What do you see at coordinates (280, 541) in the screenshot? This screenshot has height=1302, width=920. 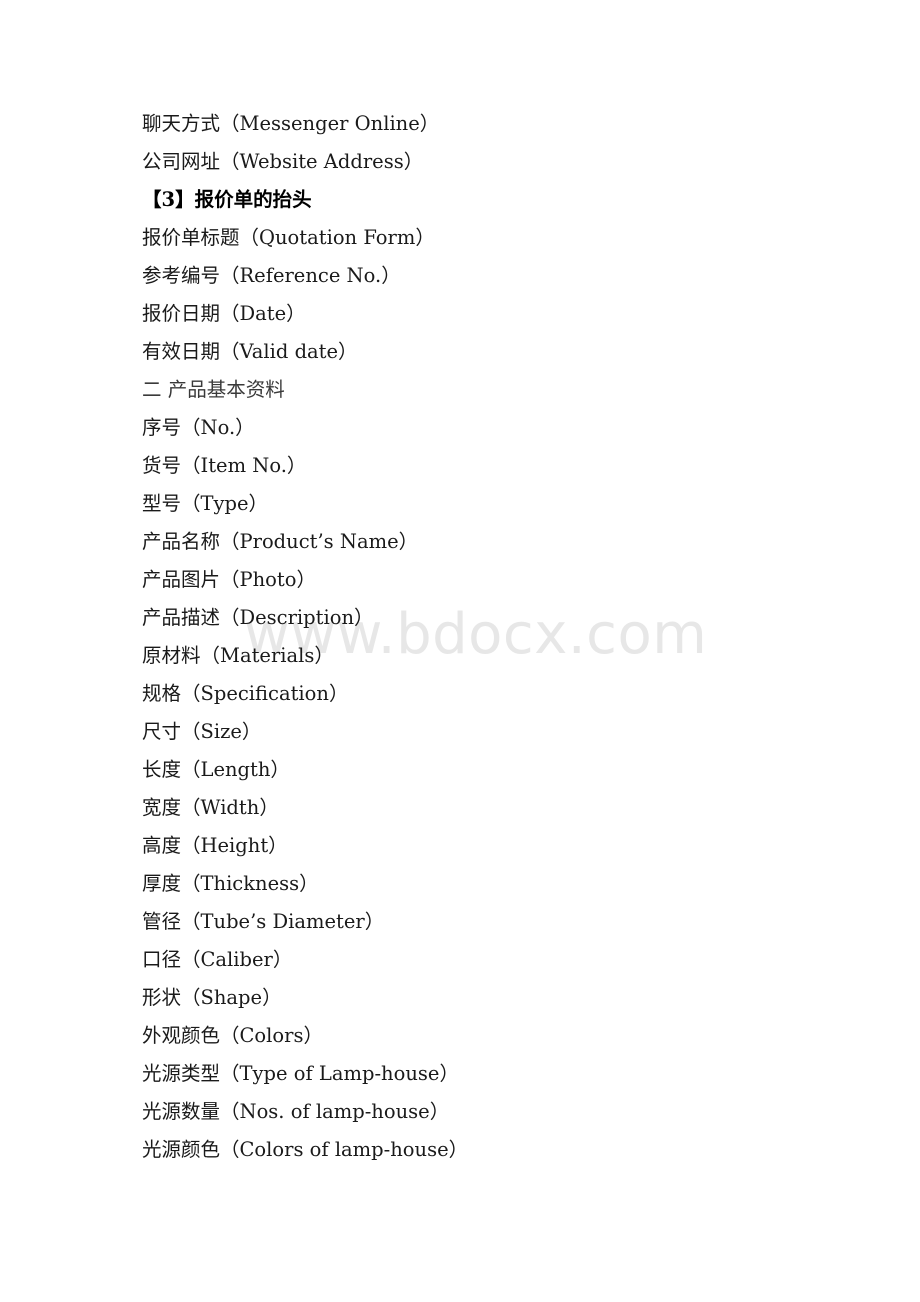 I see `document-line: 产品名称（Product’s Name）` at bounding box center [280, 541].